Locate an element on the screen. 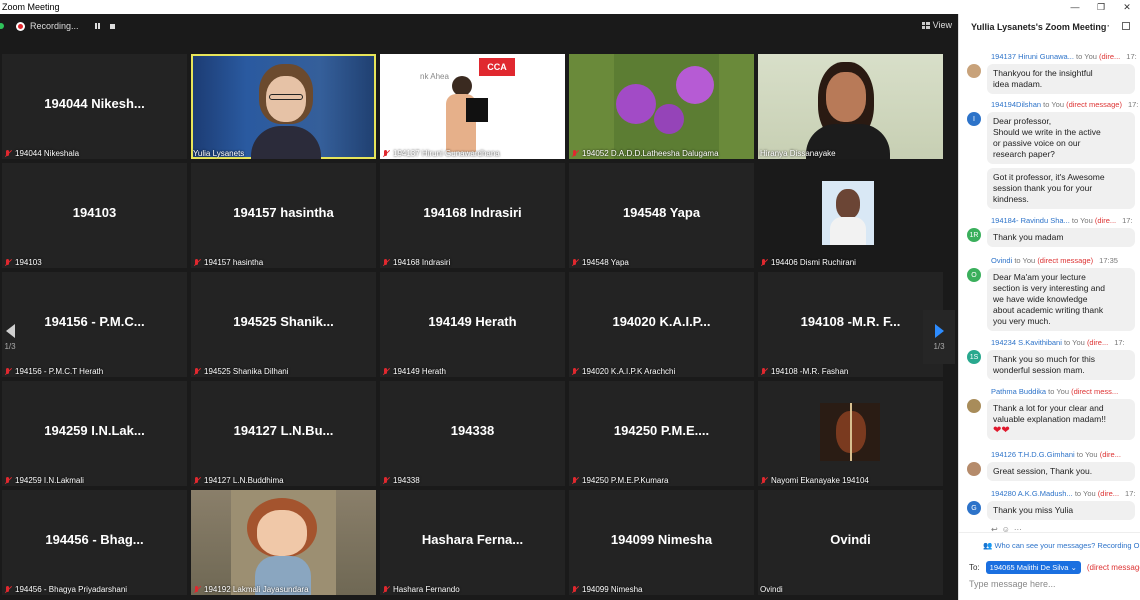 The height and width of the screenshot is (600, 1140). reply-icon: ↩ is located at coordinates (994, 529).